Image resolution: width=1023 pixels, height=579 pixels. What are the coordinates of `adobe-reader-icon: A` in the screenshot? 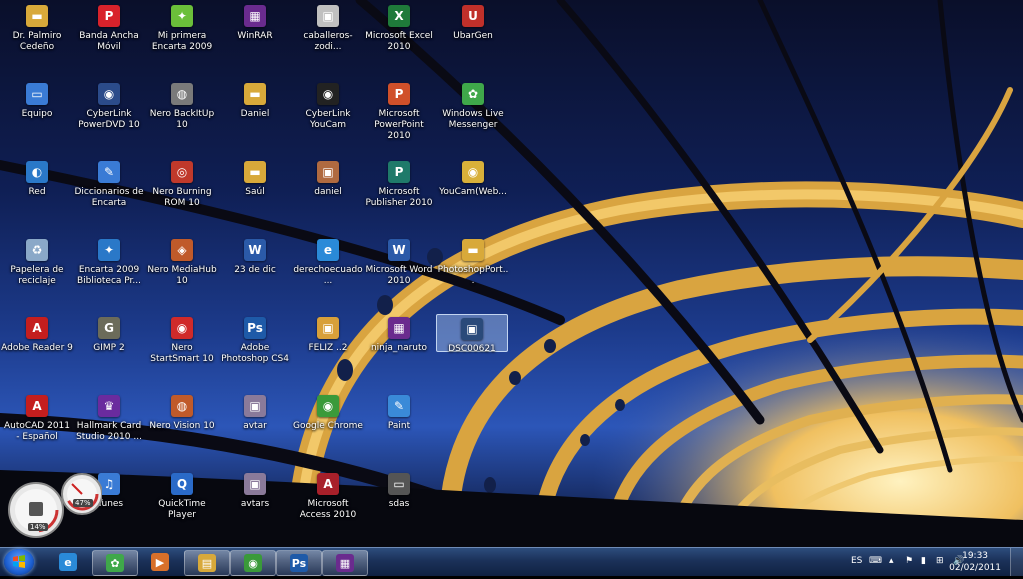 It's located at (37, 328).